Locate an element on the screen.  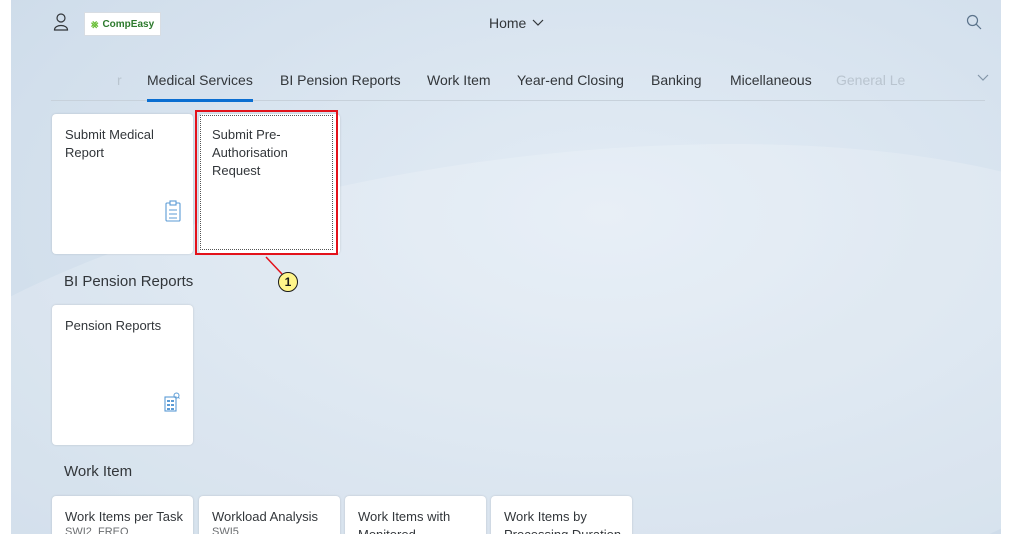
clipboard-icon is located at coordinates (173, 211).